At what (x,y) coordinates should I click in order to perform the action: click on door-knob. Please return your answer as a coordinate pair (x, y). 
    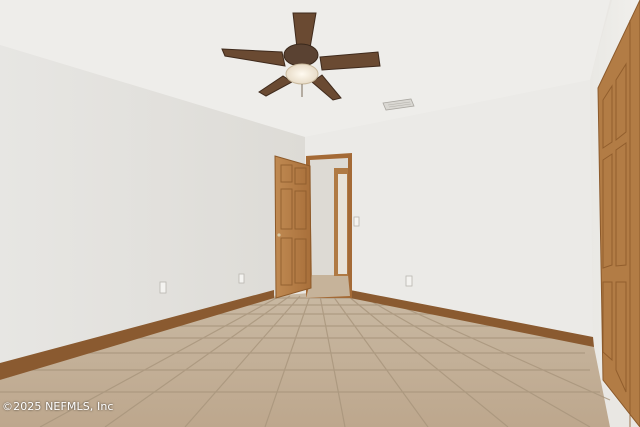
    Looking at the image, I should click on (279, 235).